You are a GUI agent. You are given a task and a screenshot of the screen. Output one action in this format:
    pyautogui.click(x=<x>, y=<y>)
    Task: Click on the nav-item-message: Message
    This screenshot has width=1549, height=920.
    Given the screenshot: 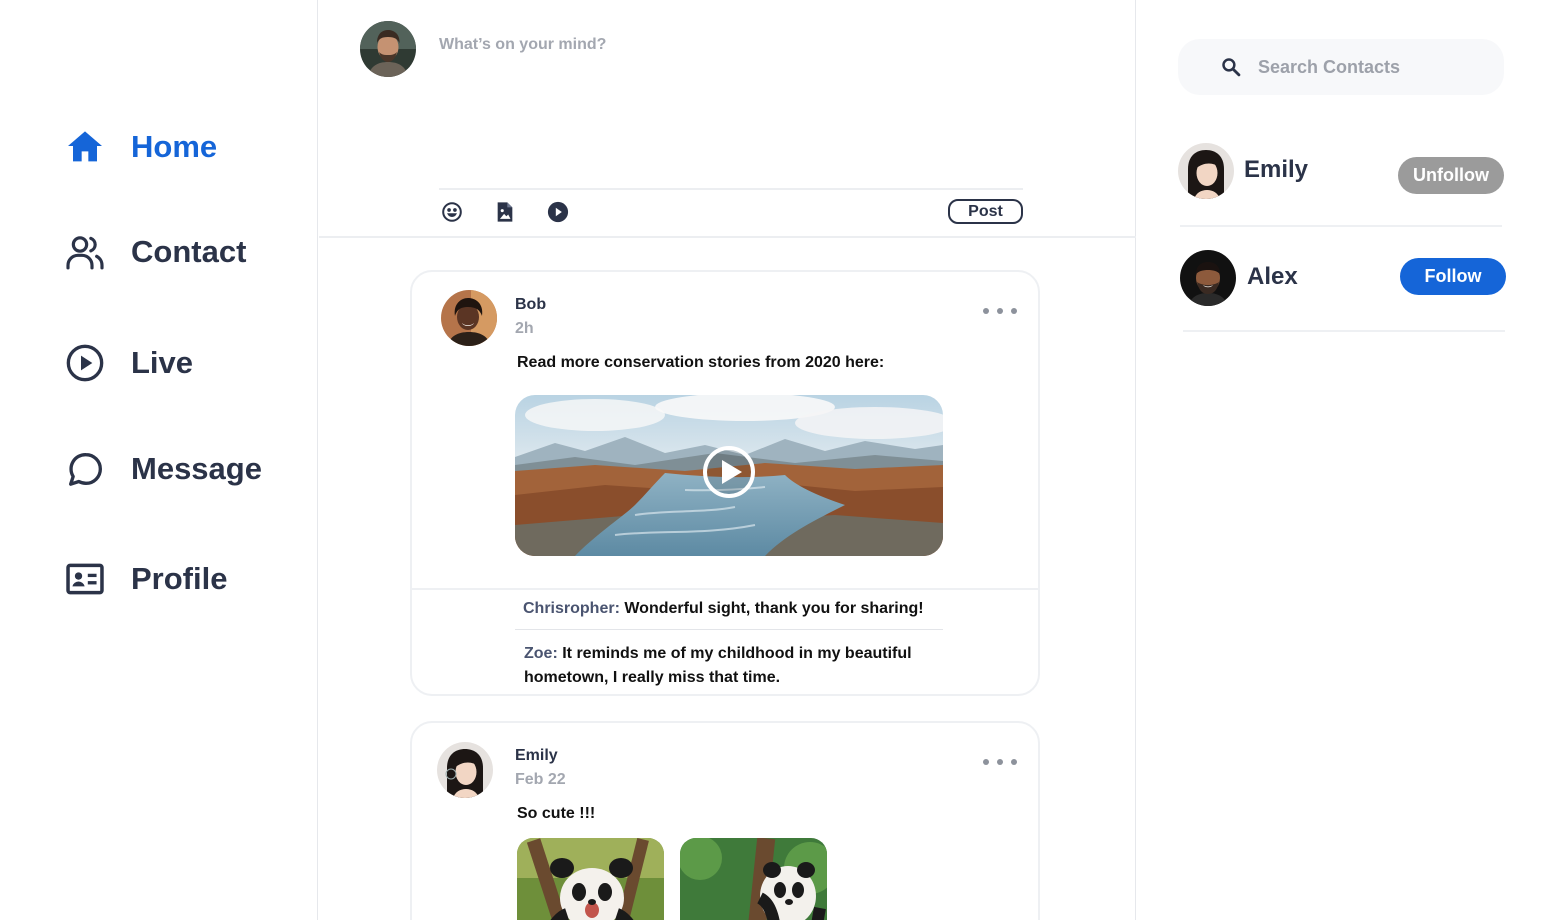 What is the action you would take?
    pyautogui.click(x=163, y=469)
    